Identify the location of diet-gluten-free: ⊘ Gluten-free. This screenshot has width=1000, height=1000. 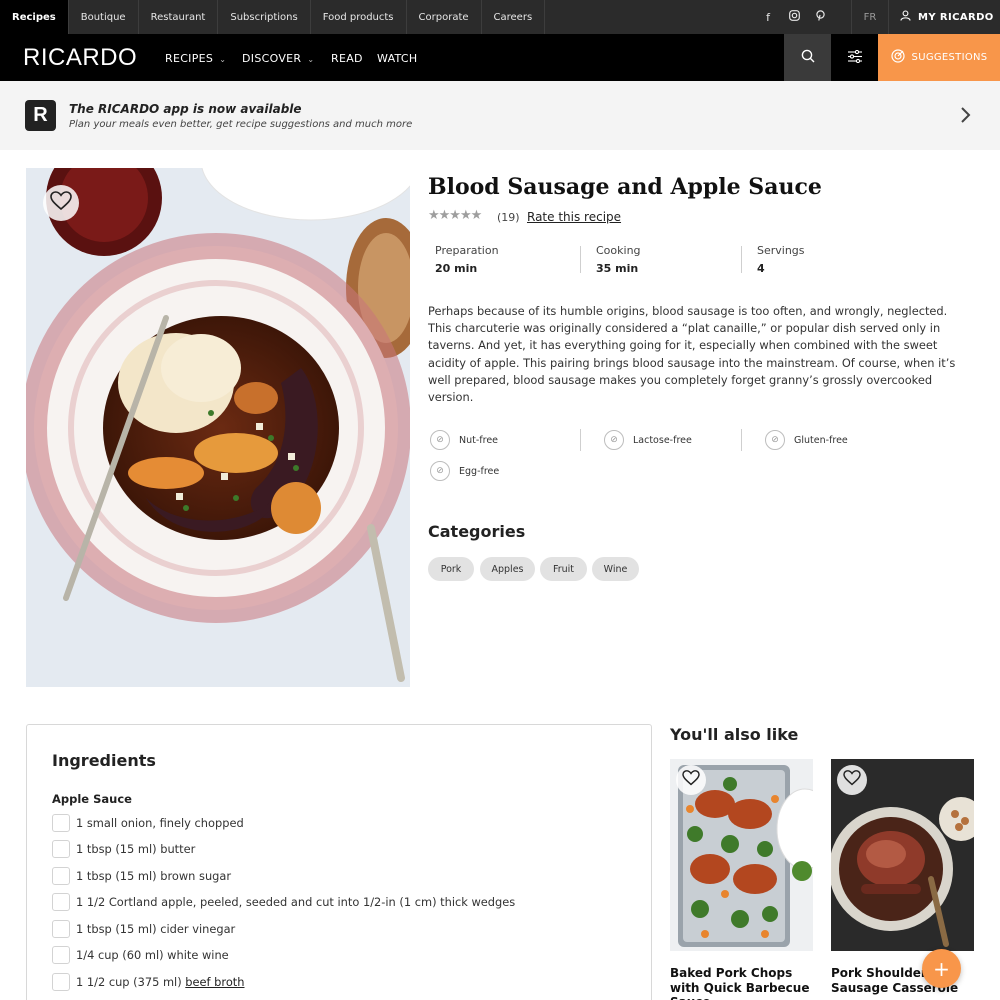
(806, 440).